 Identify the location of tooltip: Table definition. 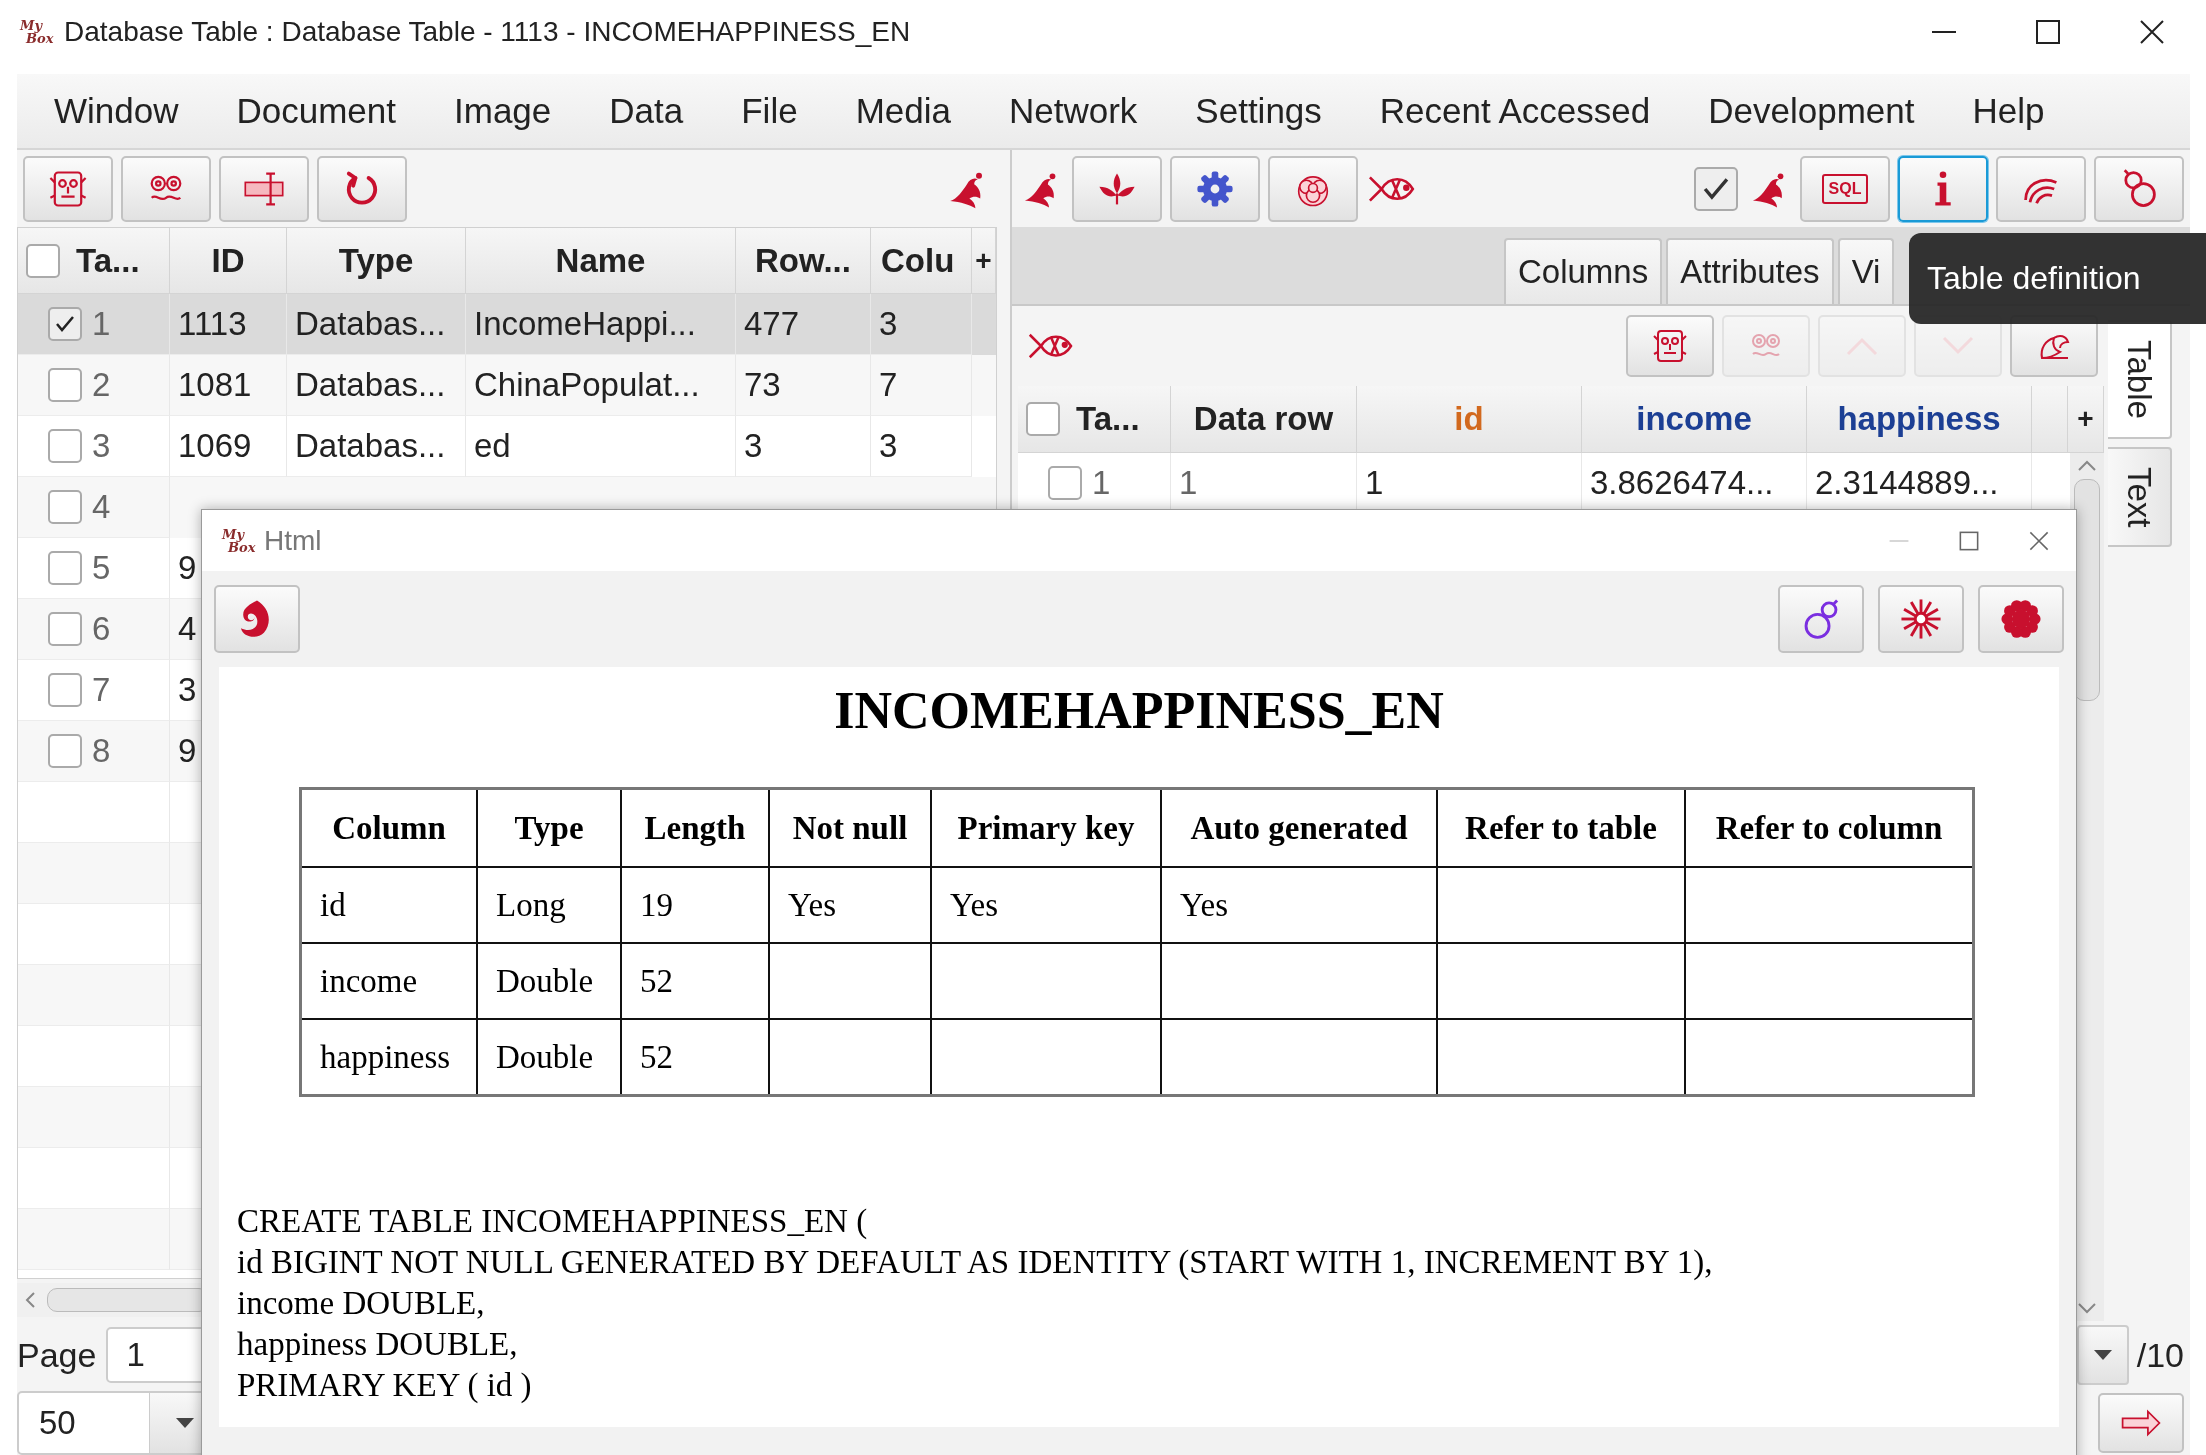
(2057, 278).